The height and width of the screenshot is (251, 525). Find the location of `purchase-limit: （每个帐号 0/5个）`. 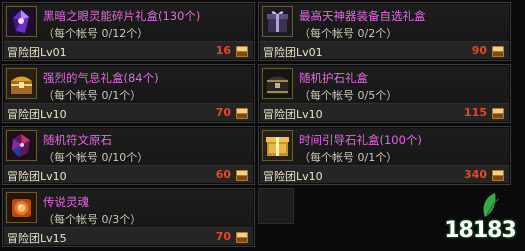

purchase-limit: （每个帐号 0/5个） is located at coordinates (348, 95).